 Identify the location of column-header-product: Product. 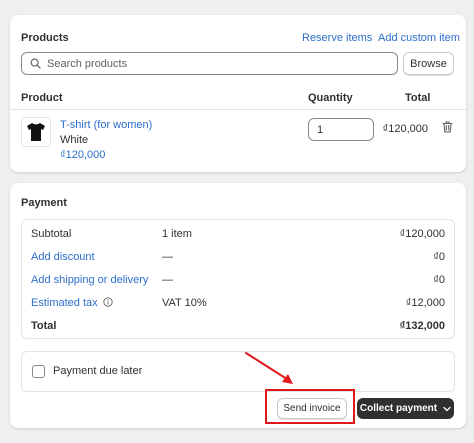
(42, 98).